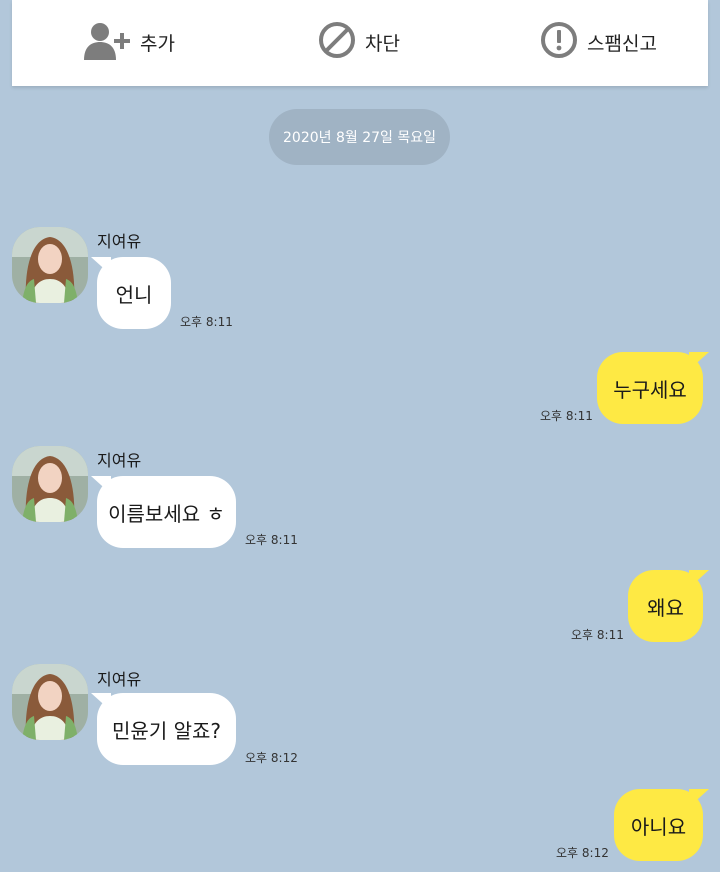  I want to click on add-label: 추가, so click(157, 43).